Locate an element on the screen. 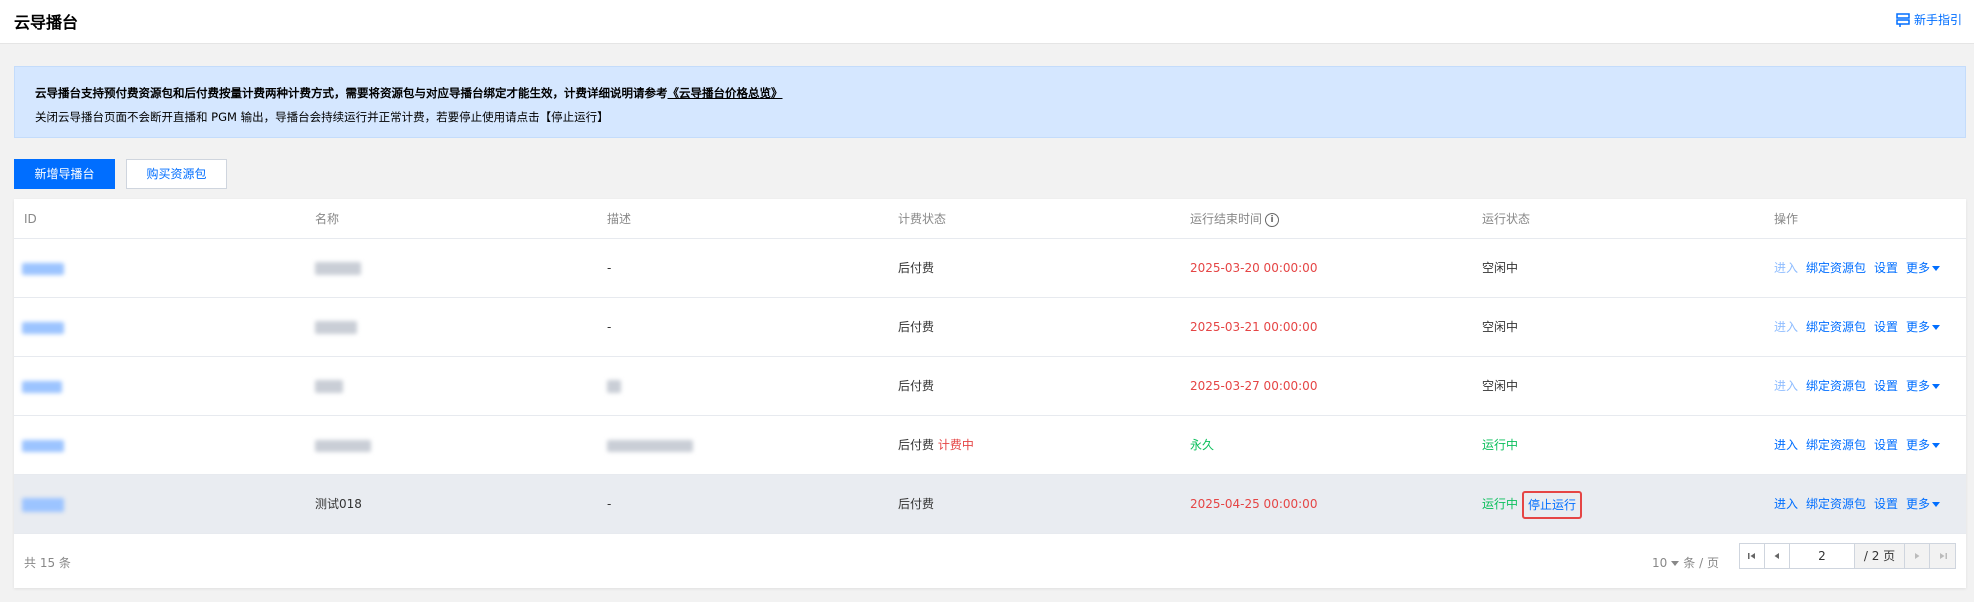 Image resolution: width=1974 pixels, height=602 pixels. first-page-button is located at coordinates (1752, 556).